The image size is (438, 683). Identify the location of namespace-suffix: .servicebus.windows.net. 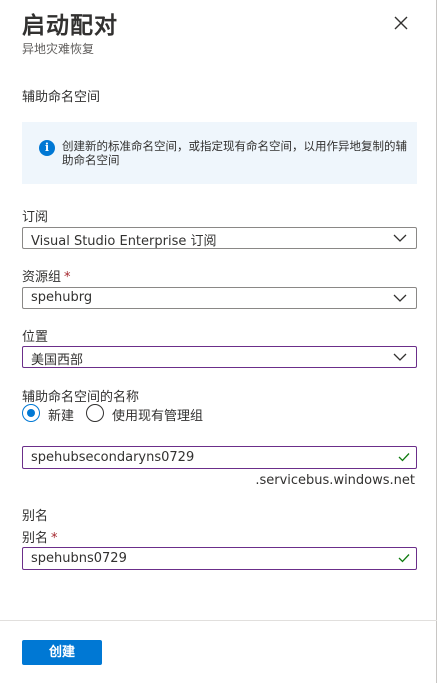
(335, 480).